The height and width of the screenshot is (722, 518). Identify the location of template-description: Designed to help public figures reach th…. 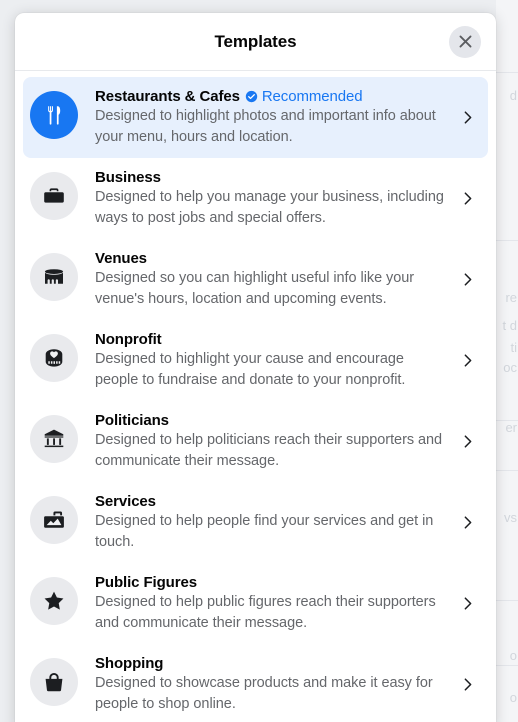
(265, 612).